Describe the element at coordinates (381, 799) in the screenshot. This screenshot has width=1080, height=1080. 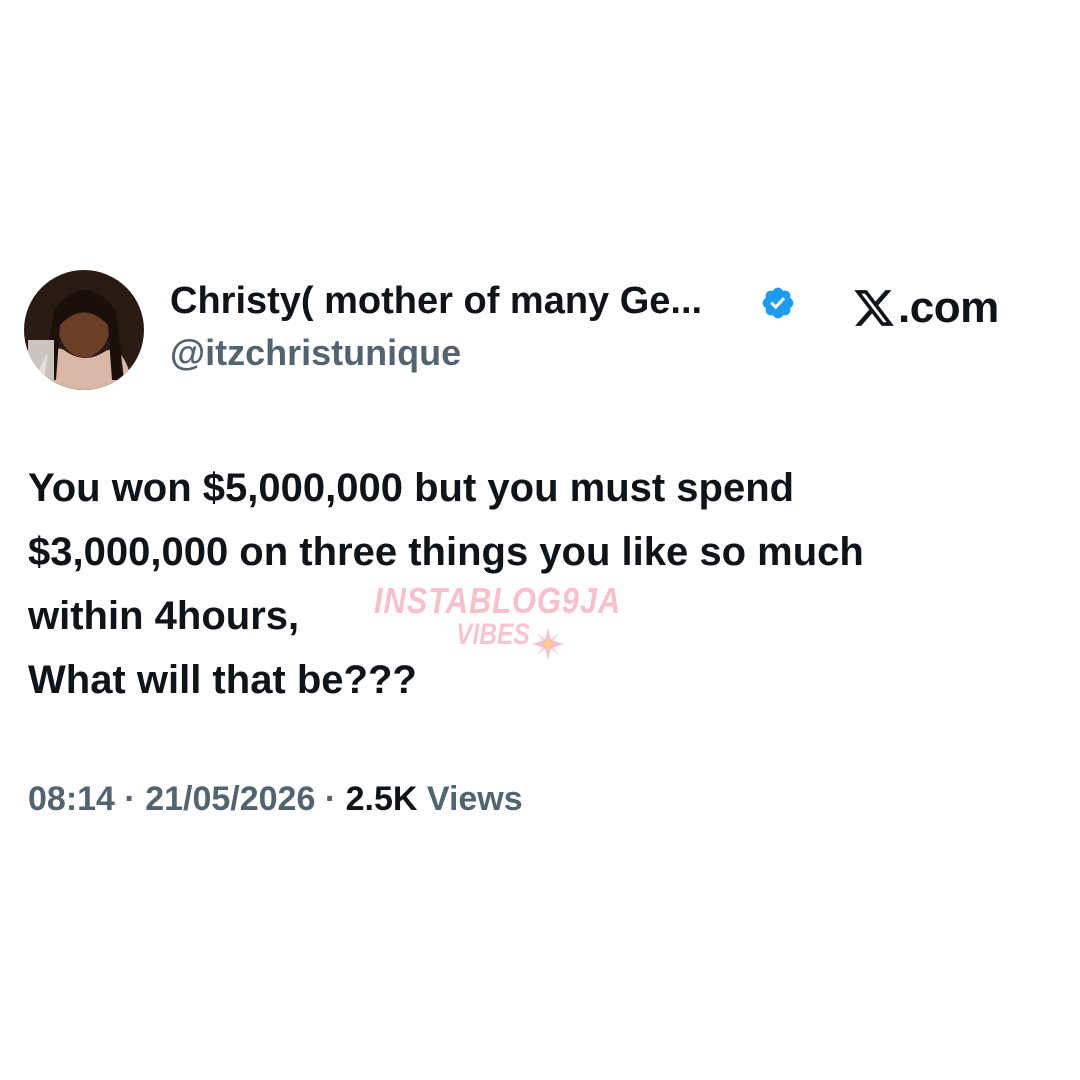
I see `views-count: 2.5K` at that location.